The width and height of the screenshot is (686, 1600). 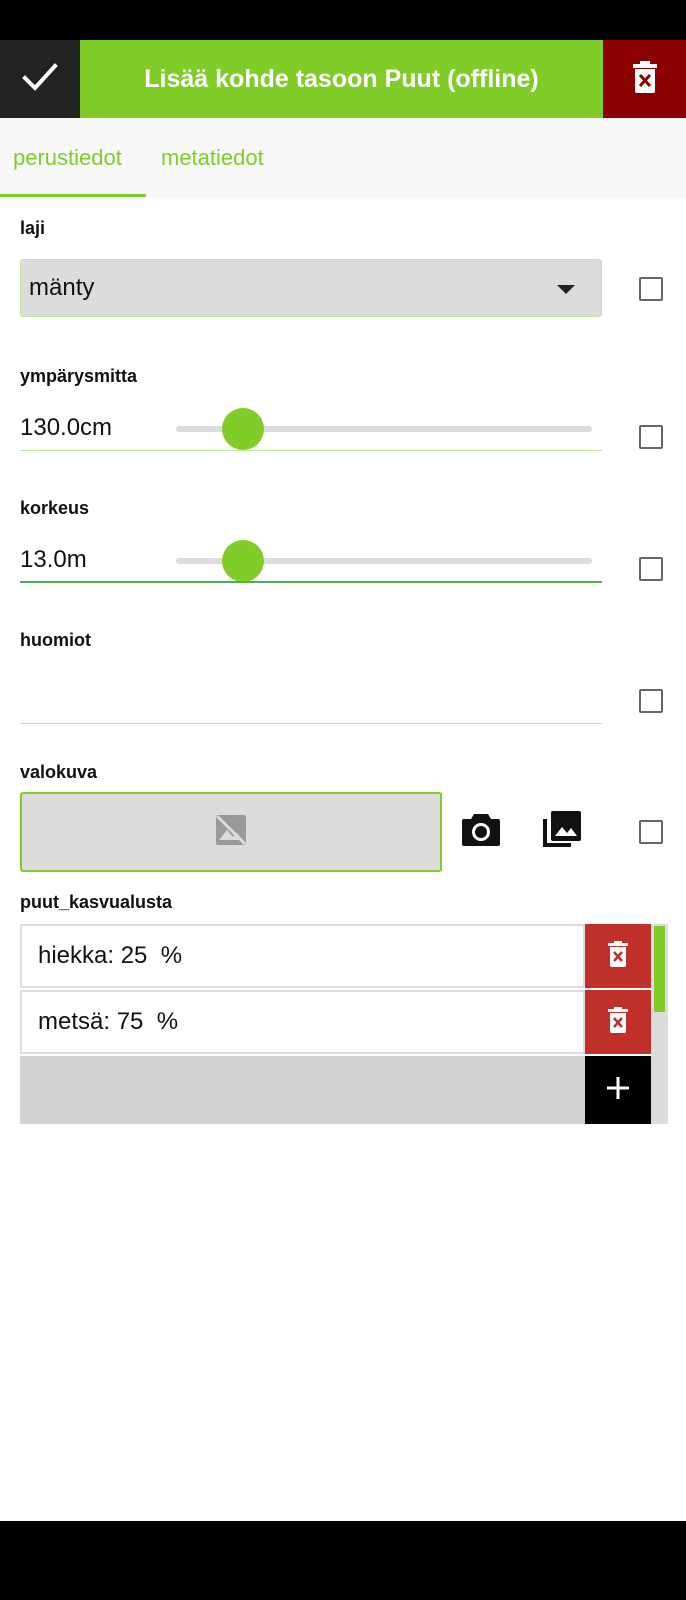 What do you see at coordinates (302, 1090) in the screenshot?
I see `relation-add-area` at bounding box center [302, 1090].